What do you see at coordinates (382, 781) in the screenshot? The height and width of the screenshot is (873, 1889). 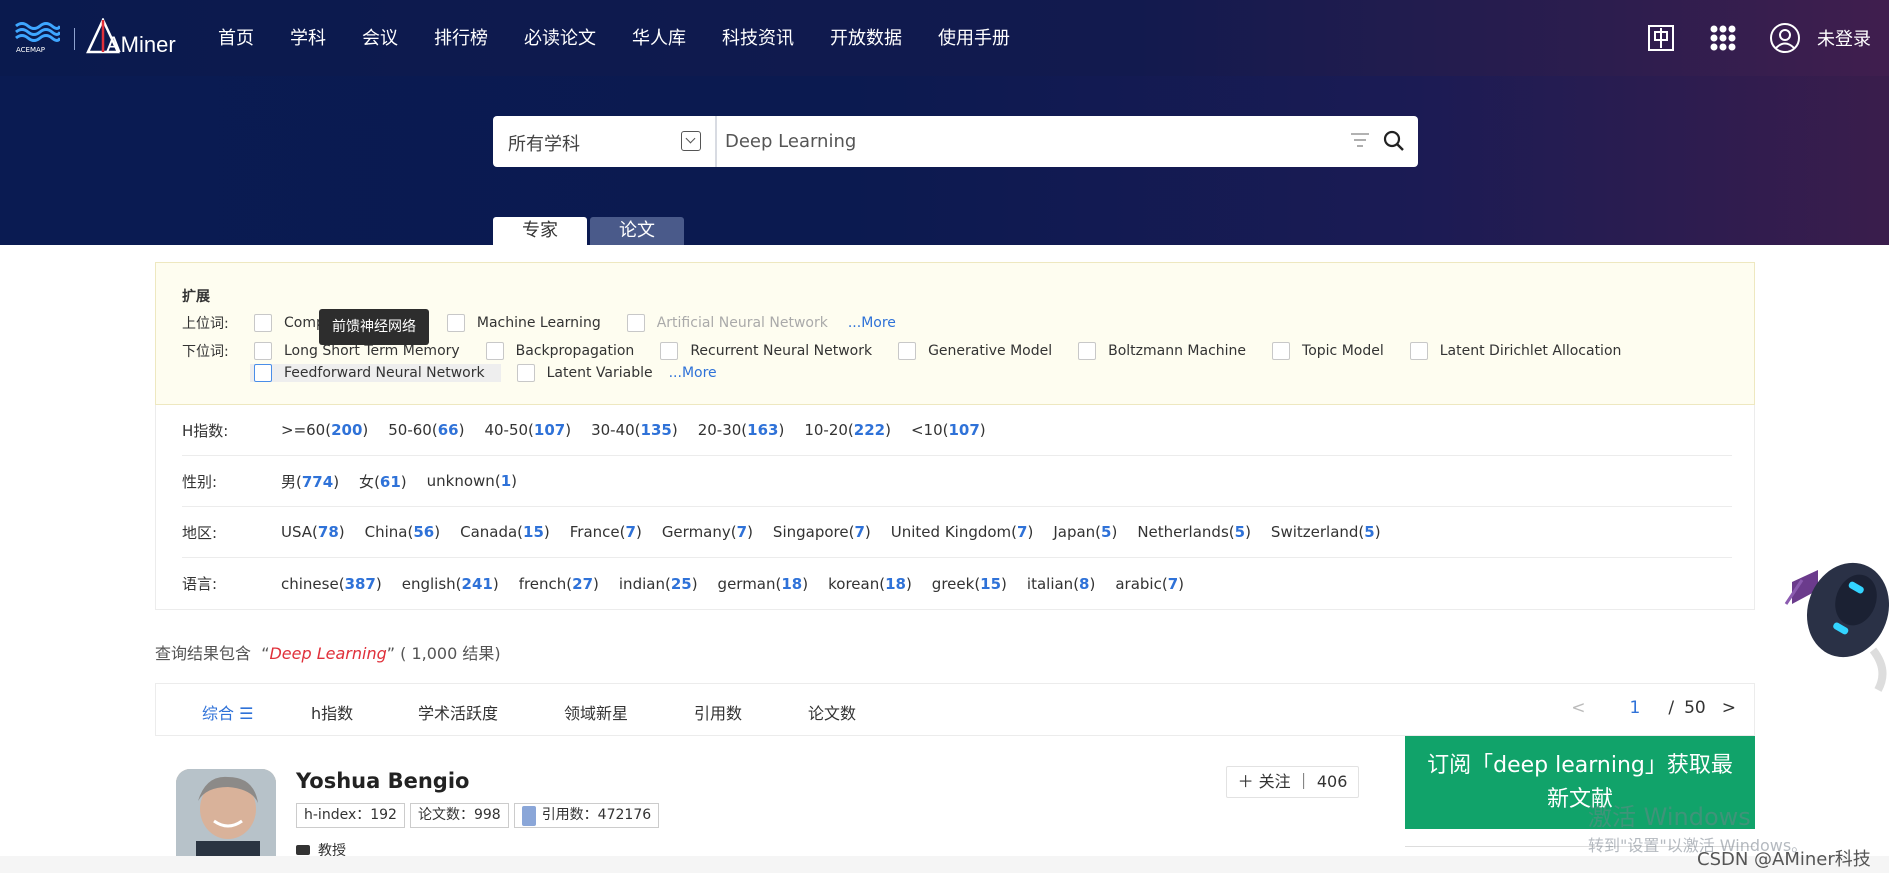 I see `expert-name: Yoshua Bengio` at bounding box center [382, 781].